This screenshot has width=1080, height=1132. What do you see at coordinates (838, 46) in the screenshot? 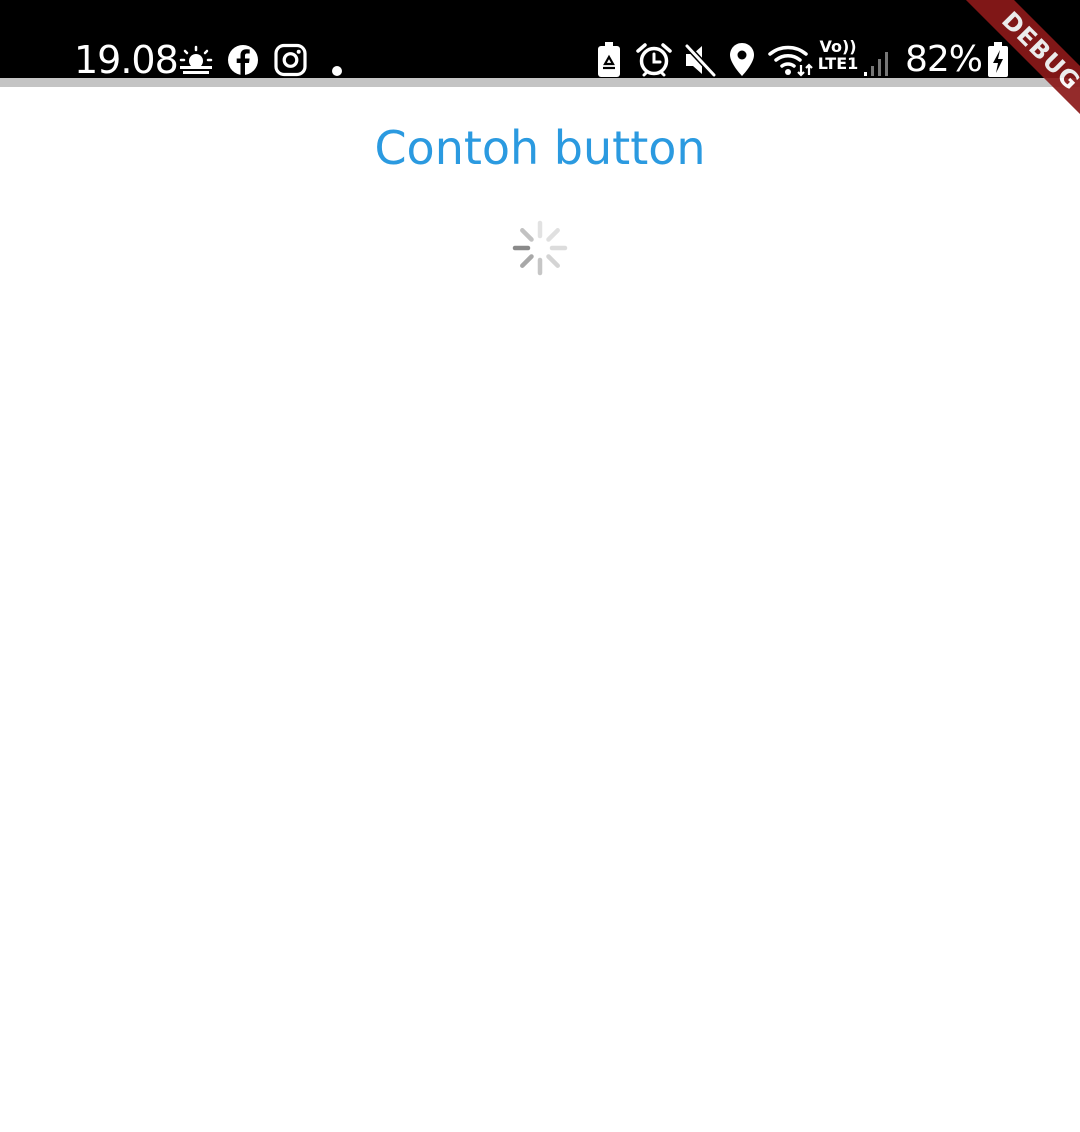
I see `volte-label: Vo))` at bounding box center [838, 46].